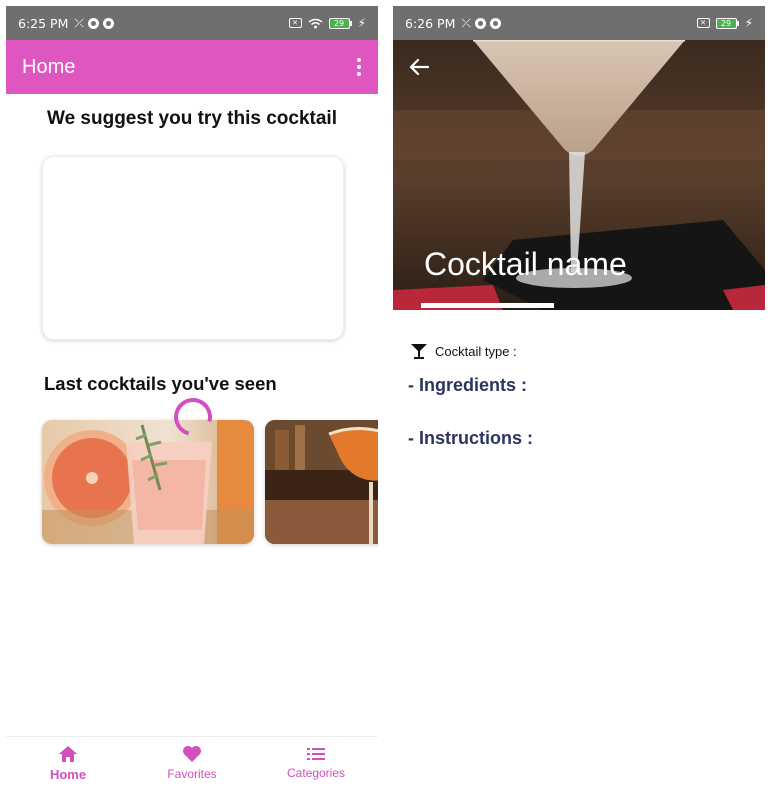 Image resolution: width=770 pixels, height=789 pixels. What do you see at coordinates (419, 67) in the screenshot?
I see `back-arrow-icon` at bounding box center [419, 67].